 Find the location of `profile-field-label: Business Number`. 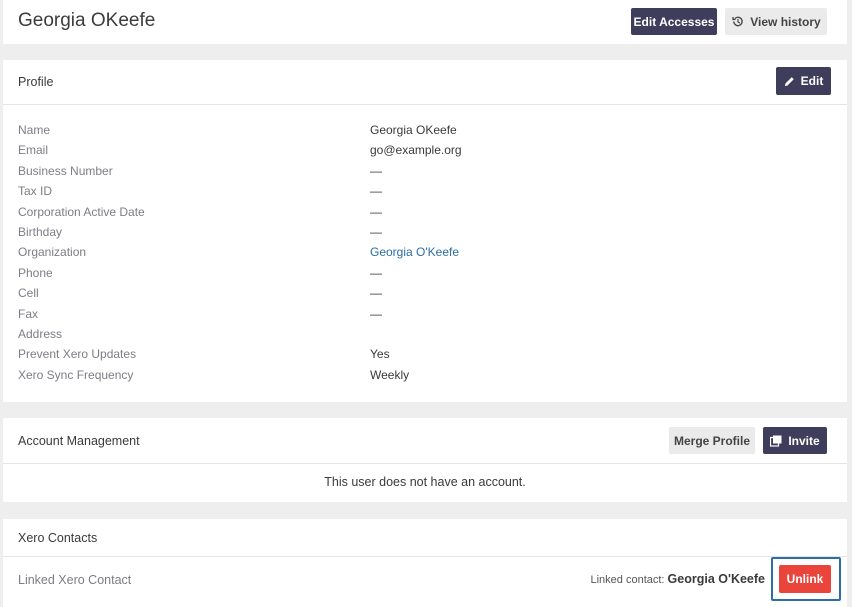

profile-field-label: Business Number is located at coordinates (65, 170).